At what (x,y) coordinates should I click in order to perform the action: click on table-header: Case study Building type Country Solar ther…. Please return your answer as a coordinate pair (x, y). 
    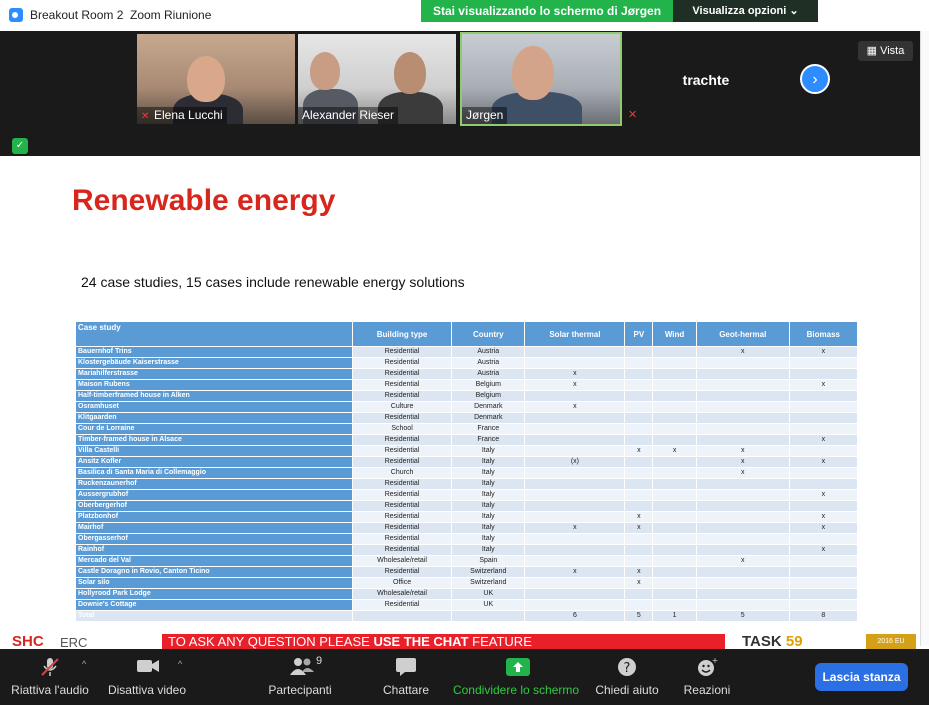
    Looking at the image, I should click on (467, 334).